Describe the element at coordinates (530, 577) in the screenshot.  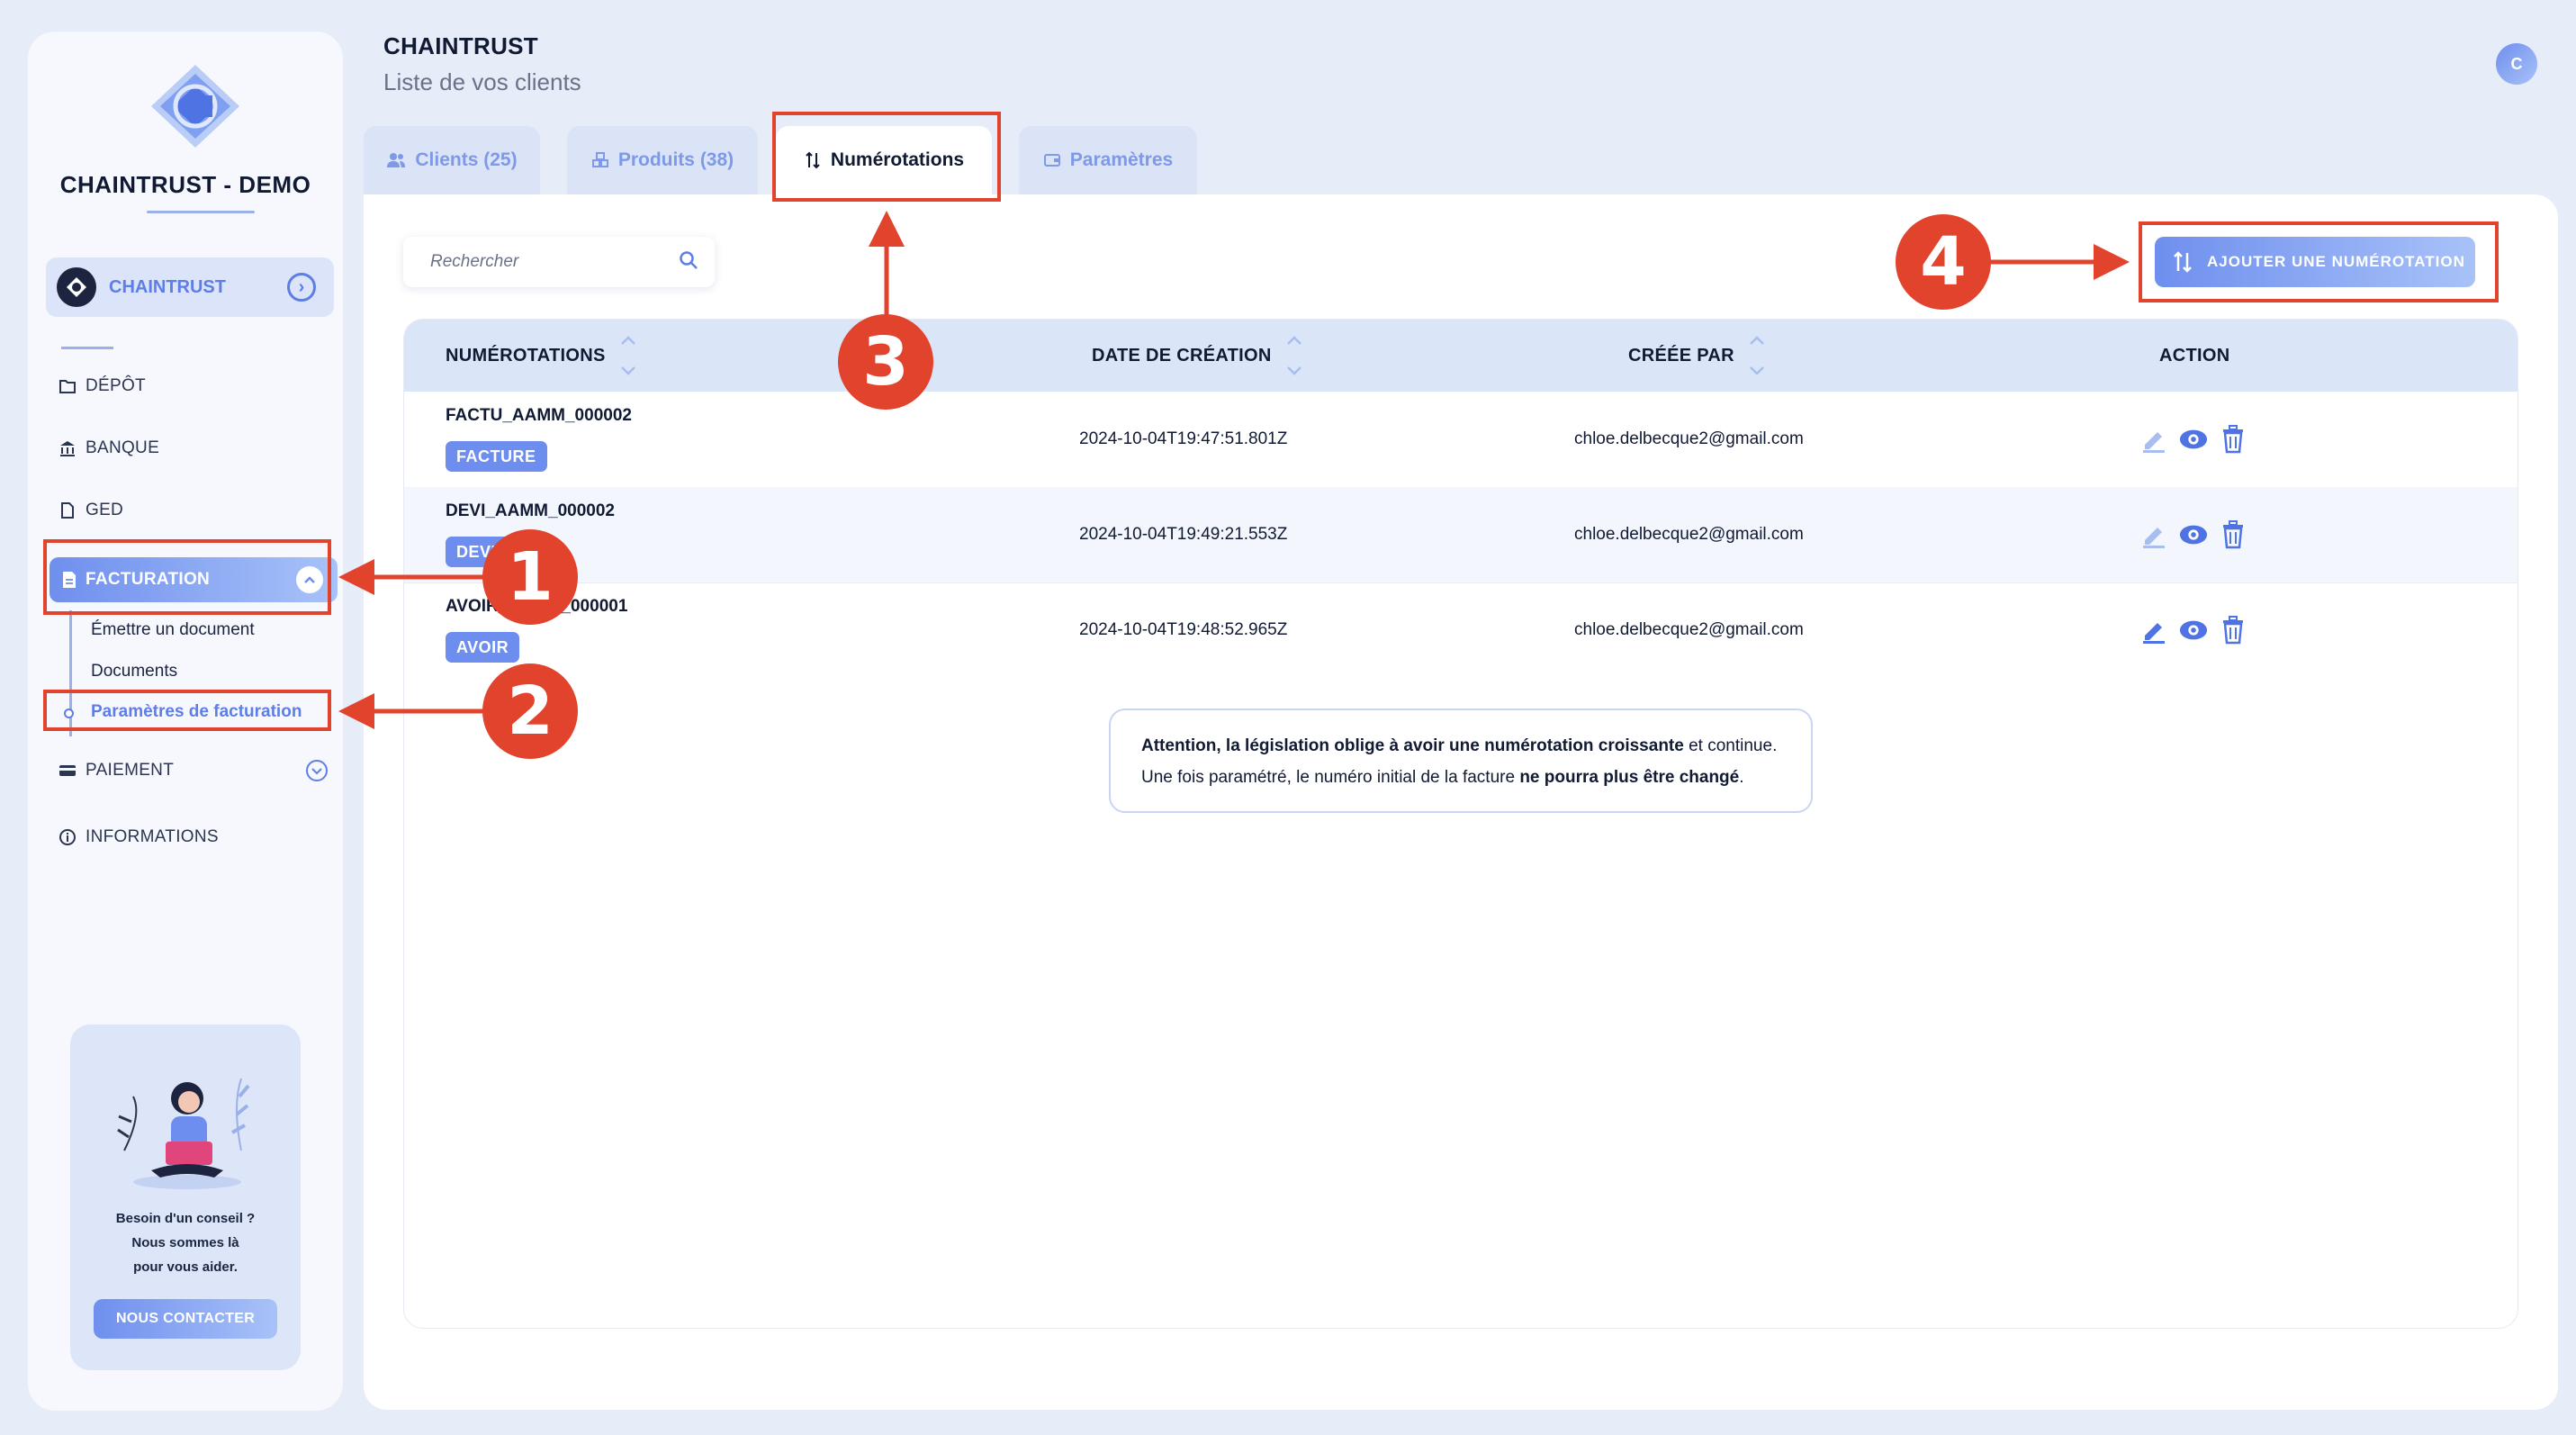
I see `callout-1: 1` at that location.